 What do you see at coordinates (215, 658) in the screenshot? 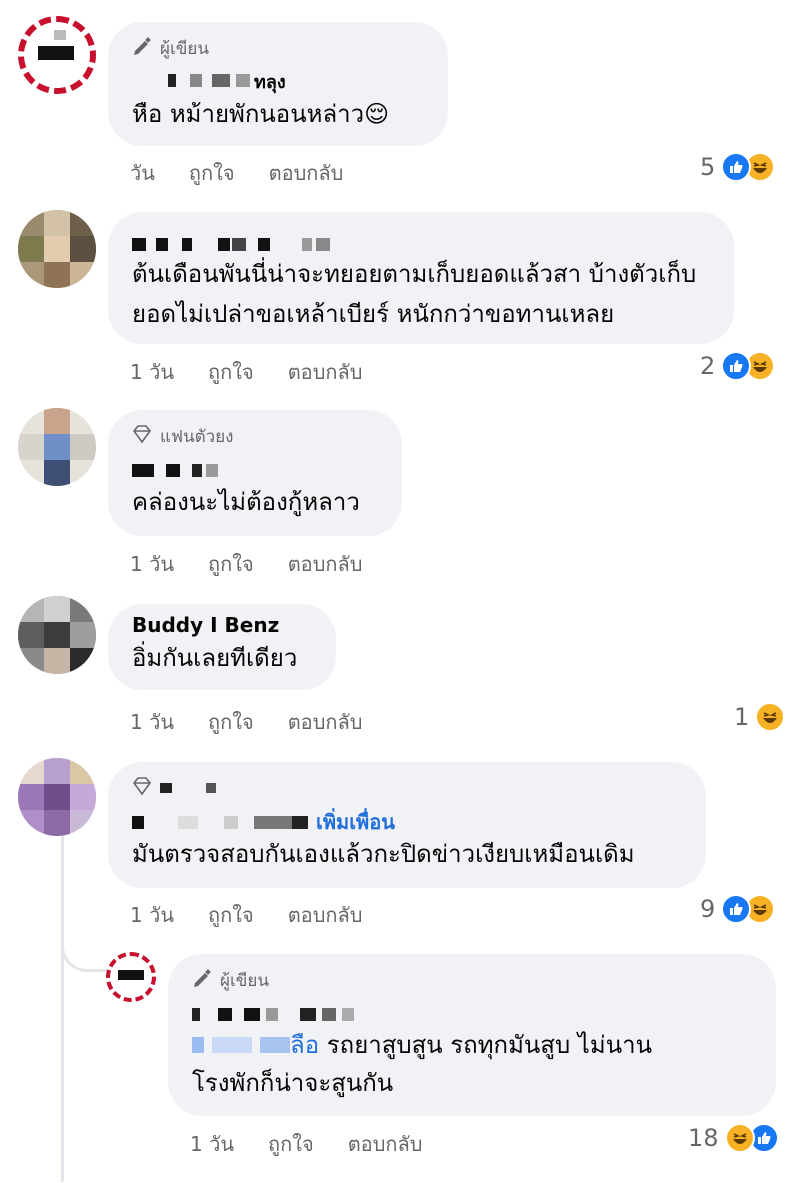
I see `comment-text: อิ่มกันเลยทีเดียว` at bounding box center [215, 658].